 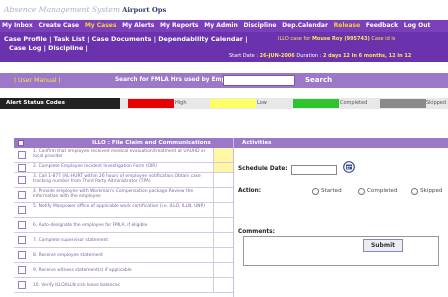 I want to click on schedule-date-label: Schedule Date:, so click(x=263, y=169).